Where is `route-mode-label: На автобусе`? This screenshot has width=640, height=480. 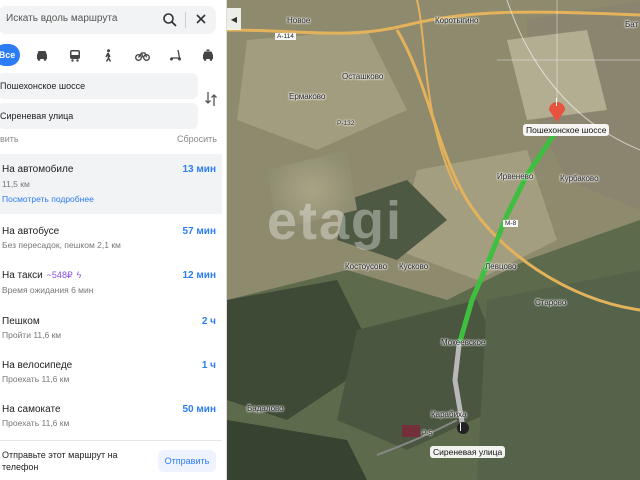
route-mode-label: На автобусе is located at coordinates (31, 231).